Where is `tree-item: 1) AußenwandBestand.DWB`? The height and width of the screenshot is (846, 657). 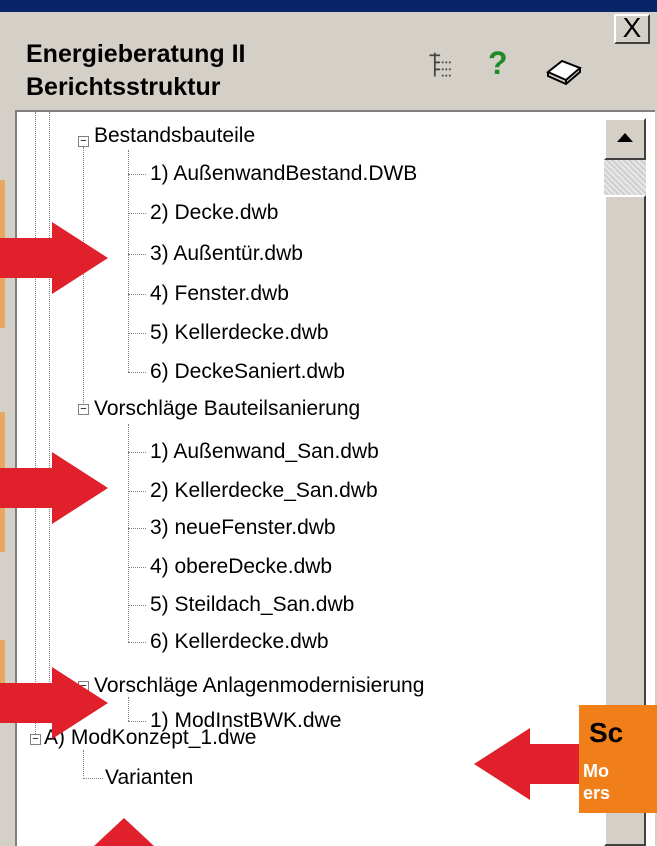
tree-item: 1) AußenwandBestand.DWB is located at coordinates (283, 174).